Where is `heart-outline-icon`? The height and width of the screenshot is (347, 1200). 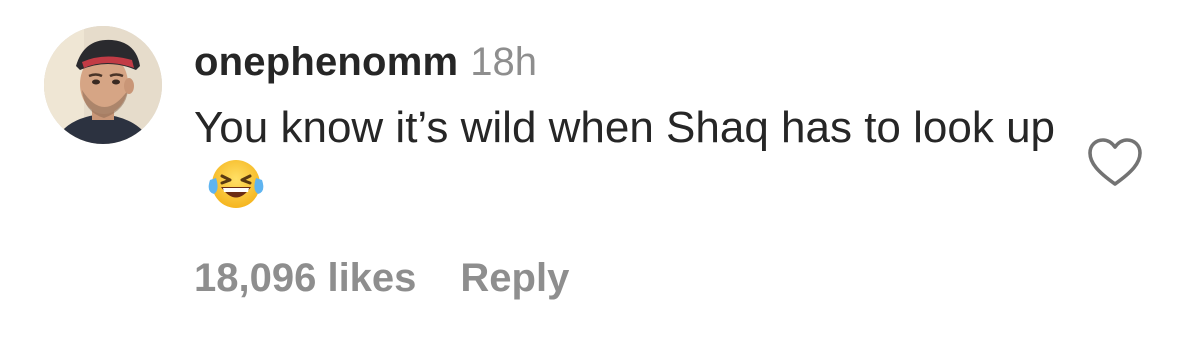 heart-outline-icon is located at coordinates (1115, 162).